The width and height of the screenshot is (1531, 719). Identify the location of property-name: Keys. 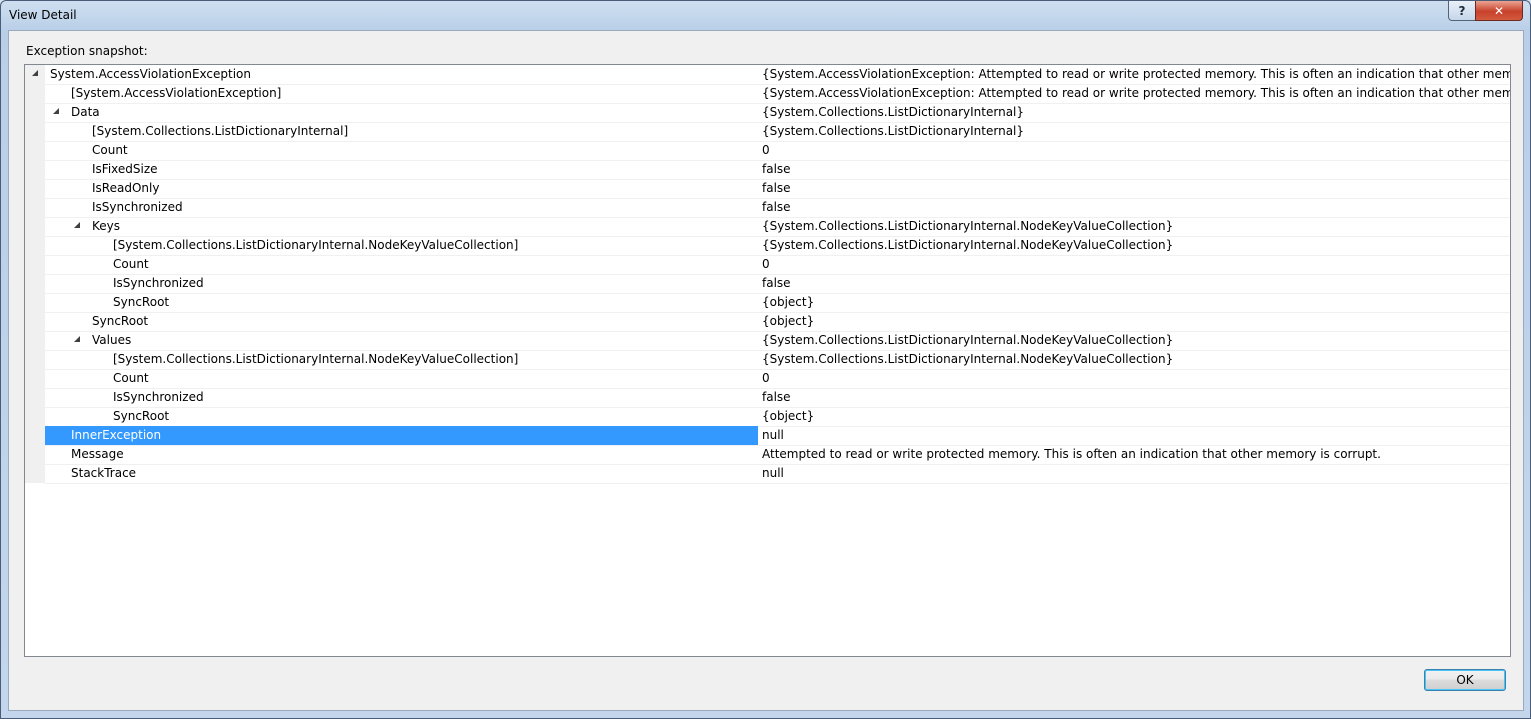
(106, 226).